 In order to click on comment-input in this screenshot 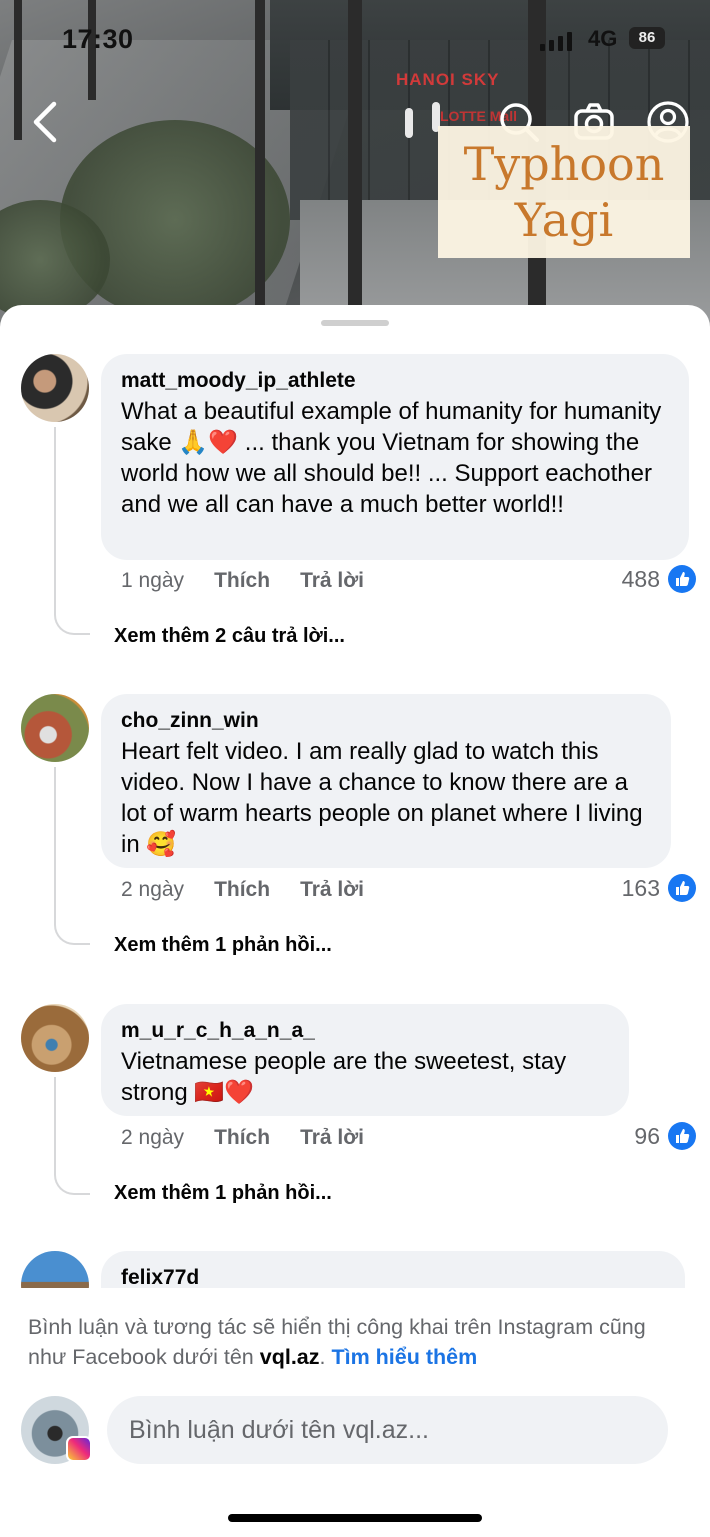, I will do `click(387, 1430)`.